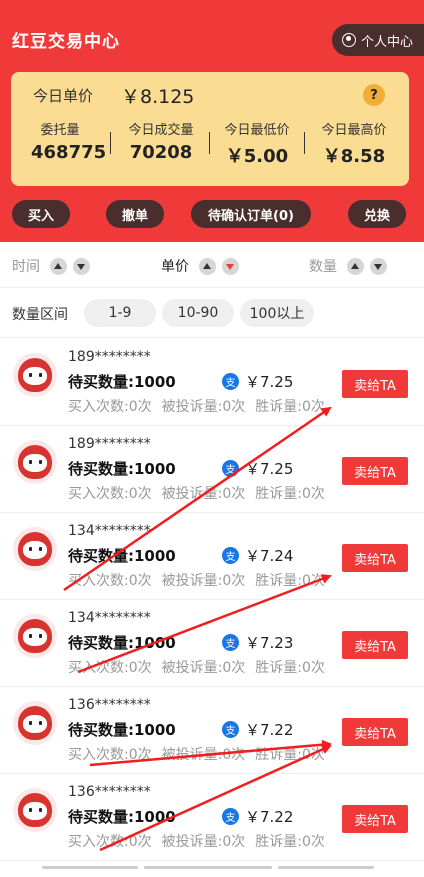  Describe the element at coordinates (198, 313) in the screenshot. I see `range-chip-10-90: 10-90` at that location.